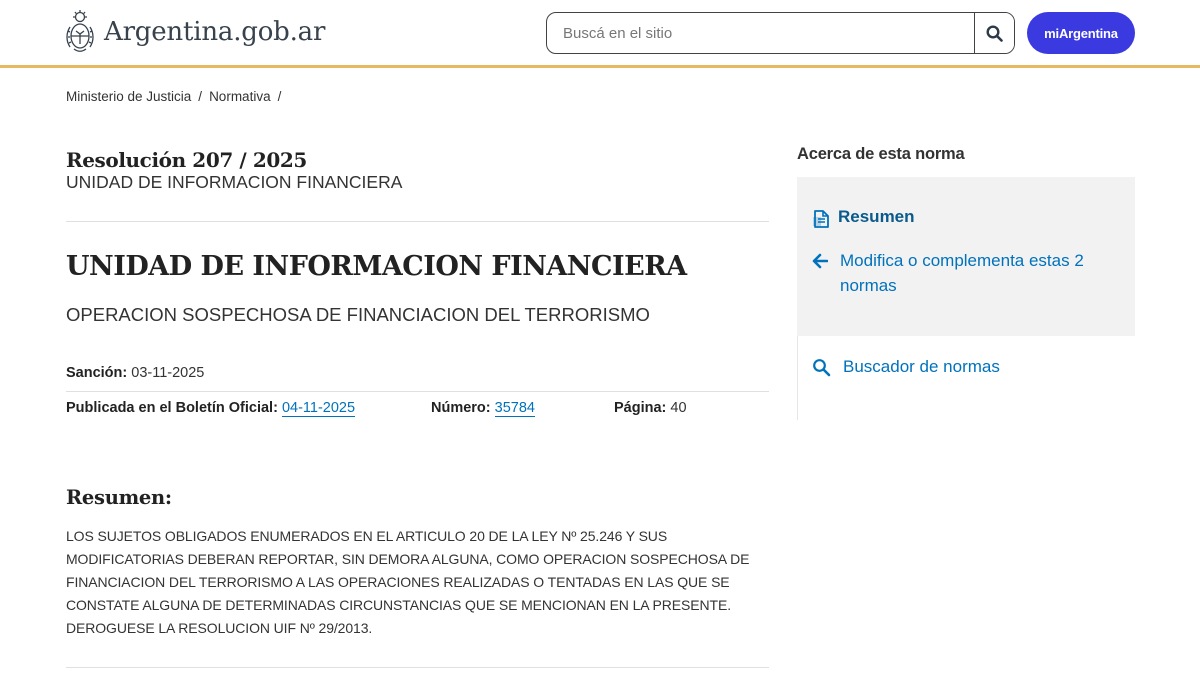 The width and height of the screenshot is (1200, 675). Describe the element at coordinates (461, 408) in the screenshot. I see `numero-label: Número:` at that location.